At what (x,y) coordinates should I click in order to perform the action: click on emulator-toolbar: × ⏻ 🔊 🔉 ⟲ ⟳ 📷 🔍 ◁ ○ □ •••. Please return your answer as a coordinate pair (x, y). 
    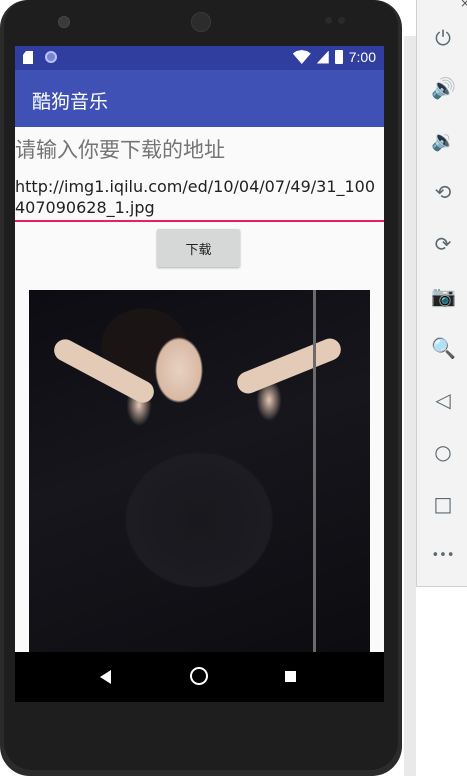
    Looking at the image, I should click on (441, 293).